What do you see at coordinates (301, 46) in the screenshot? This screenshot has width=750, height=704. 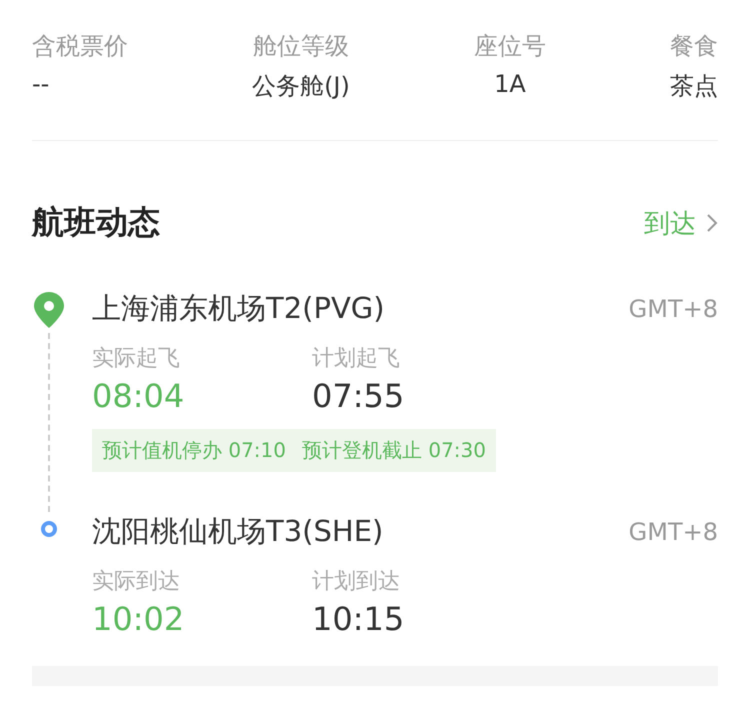 I see `info-label: 舱位等级` at bounding box center [301, 46].